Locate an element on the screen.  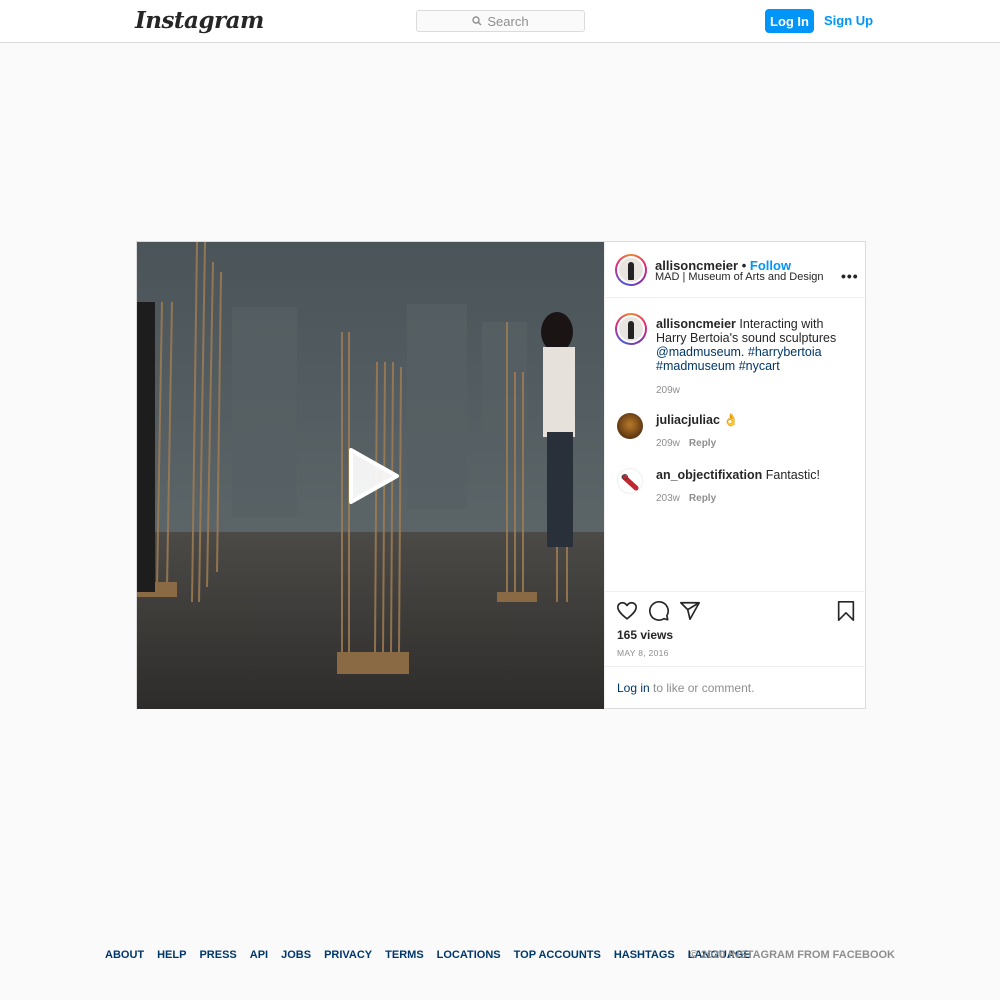
footer-link-privacy: PRIVACY is located at coordinates (348, 955).